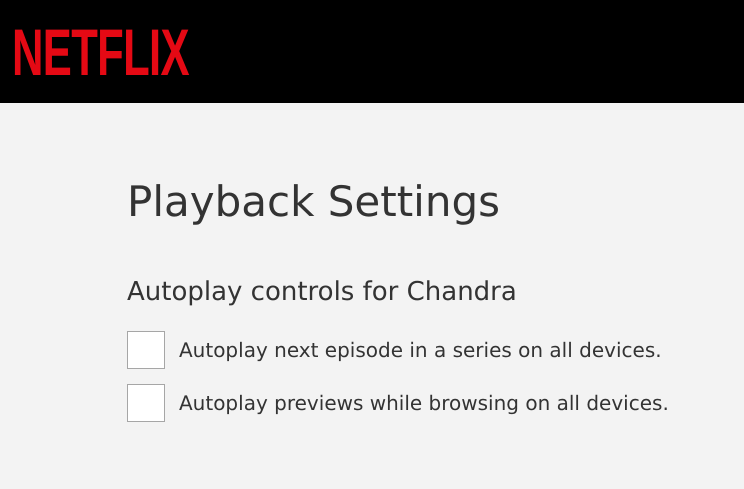 The image size is (744, 489). Describe the element at coordinates (314, 202) in the screenshot. I see `page-title: Playback Settings` at that location.